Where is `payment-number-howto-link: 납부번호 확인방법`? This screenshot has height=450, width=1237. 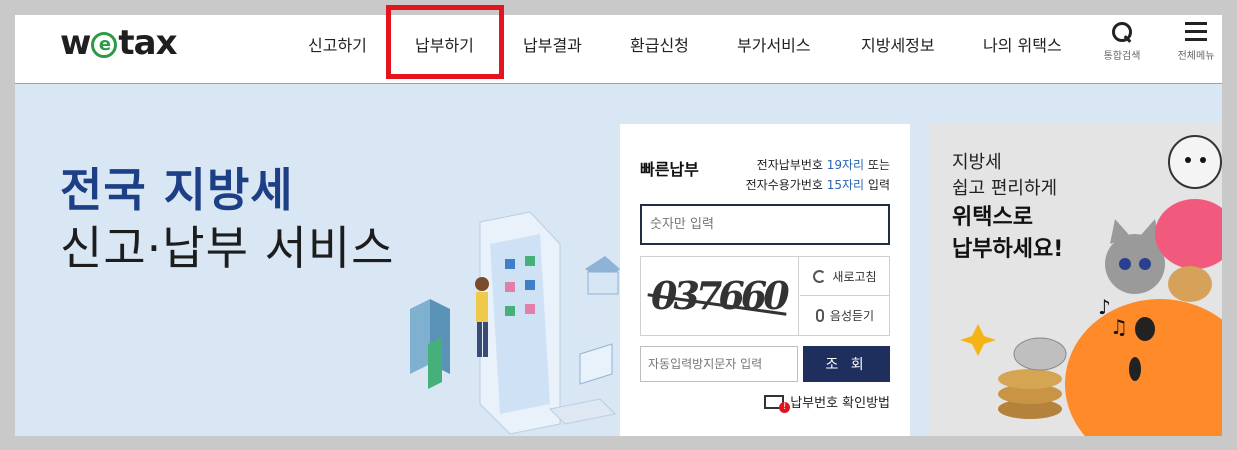
payment-number-howto-link: 납부번호 확인방법 is located at coordinates (827, 402).